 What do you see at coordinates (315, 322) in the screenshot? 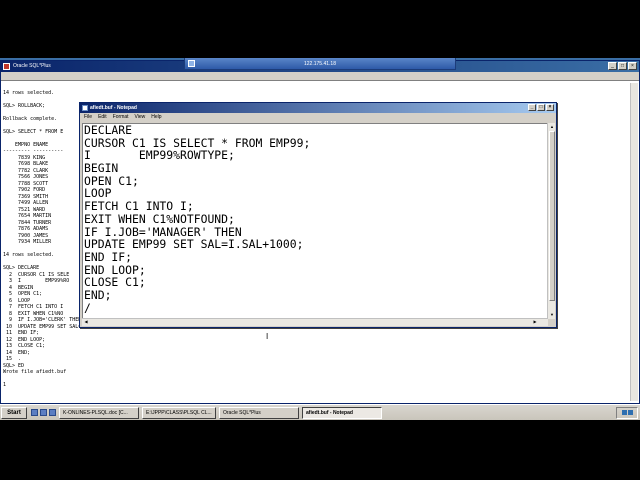
I see `notepad-horizontal-scrollbar: ◀ ▶` at bounding box center [315, 322].